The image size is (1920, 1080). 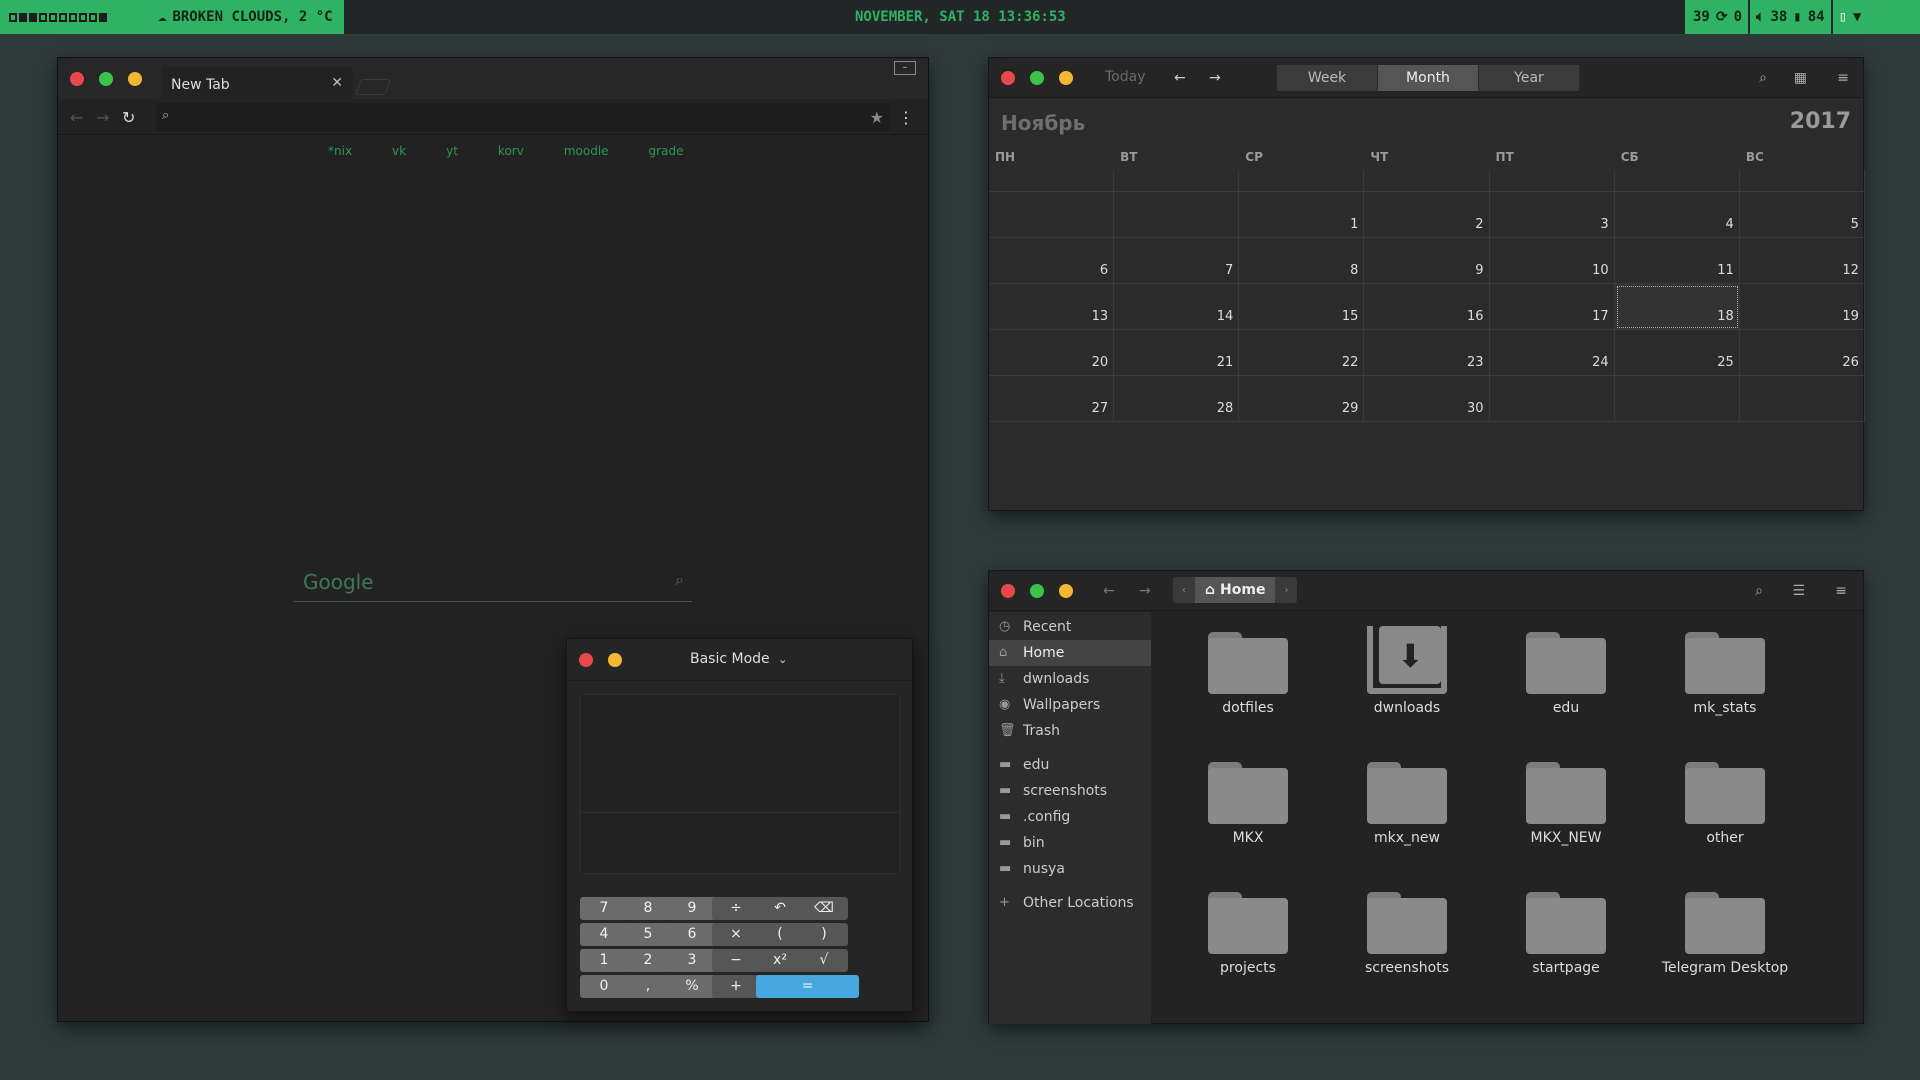 What do you see at coordinates (1052, 353) in the screenshot?
I see `day-cell: 20` at bounding box center [1052, 353].